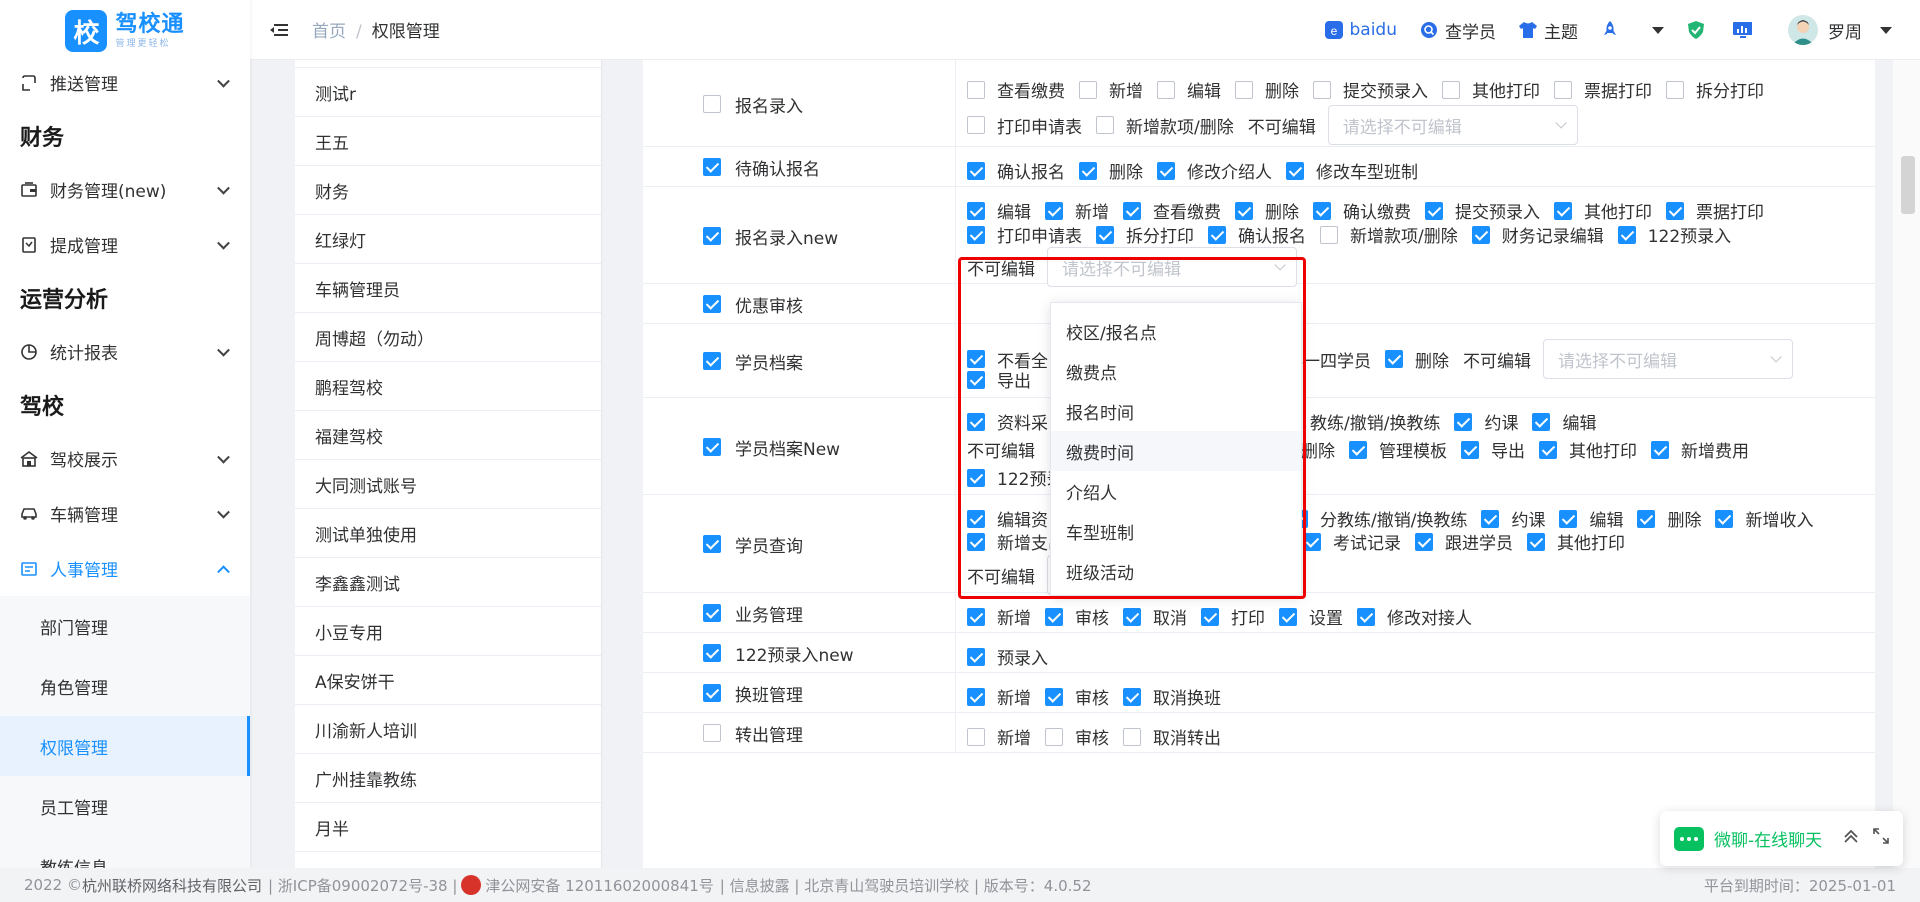 Image resolution: width=1920 pixels, height=902 pixels. Describe the element at coordinates (1588, 449) in the screenshot. I see `permission-checkbox-option: 其他打印` at that location.